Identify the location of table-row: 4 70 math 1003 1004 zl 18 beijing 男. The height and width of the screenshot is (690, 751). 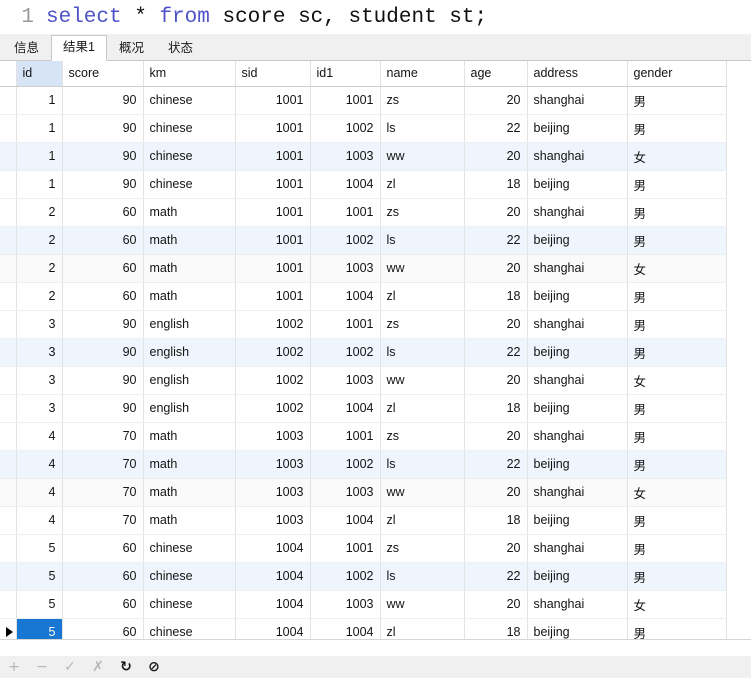
(363, 520).